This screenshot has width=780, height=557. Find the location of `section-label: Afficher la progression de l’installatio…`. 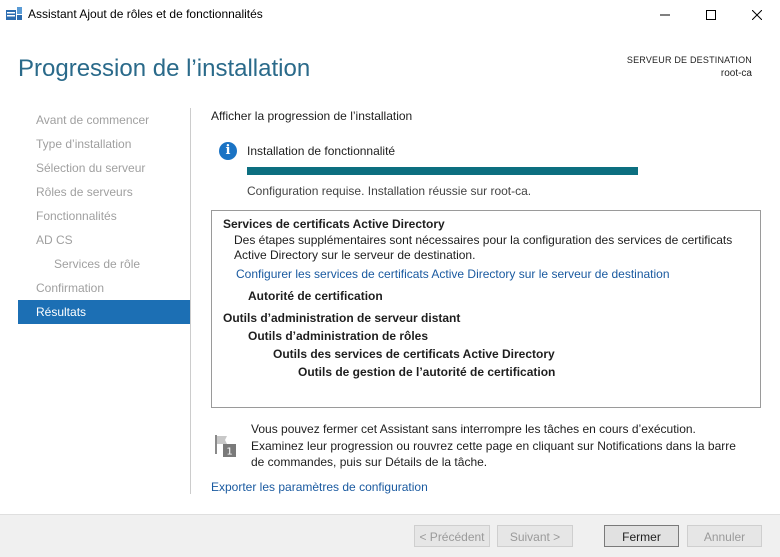

section-label: Afficher la progression de l’installatio… is located at coordinates (312, 116).